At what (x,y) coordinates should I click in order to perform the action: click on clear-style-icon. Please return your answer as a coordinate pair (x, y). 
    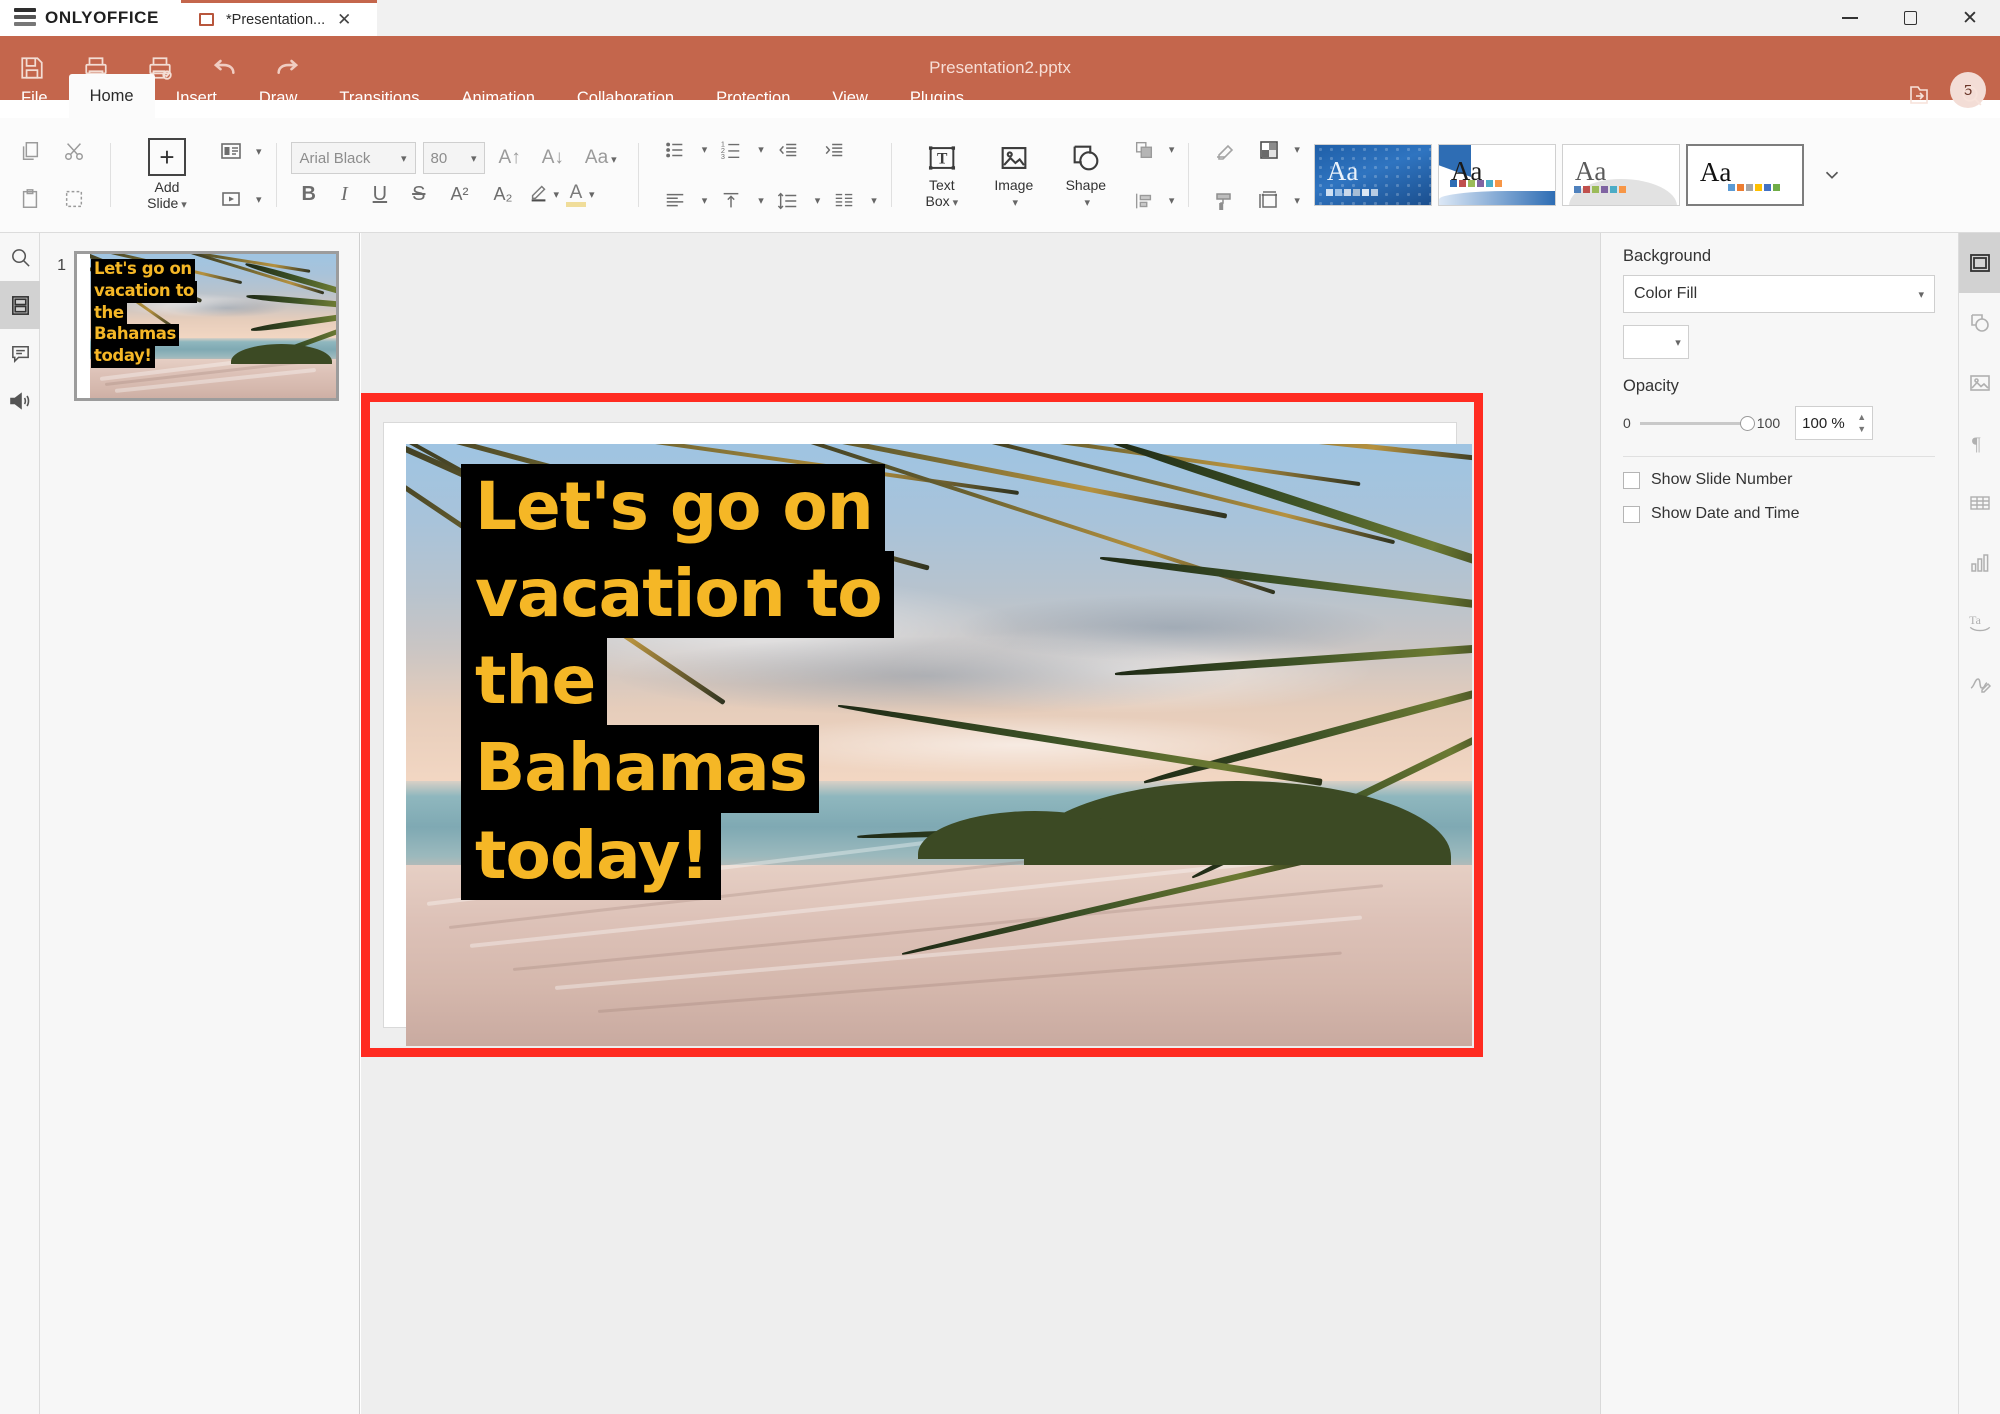
    Looking at the image, I should click on (1225, 150).